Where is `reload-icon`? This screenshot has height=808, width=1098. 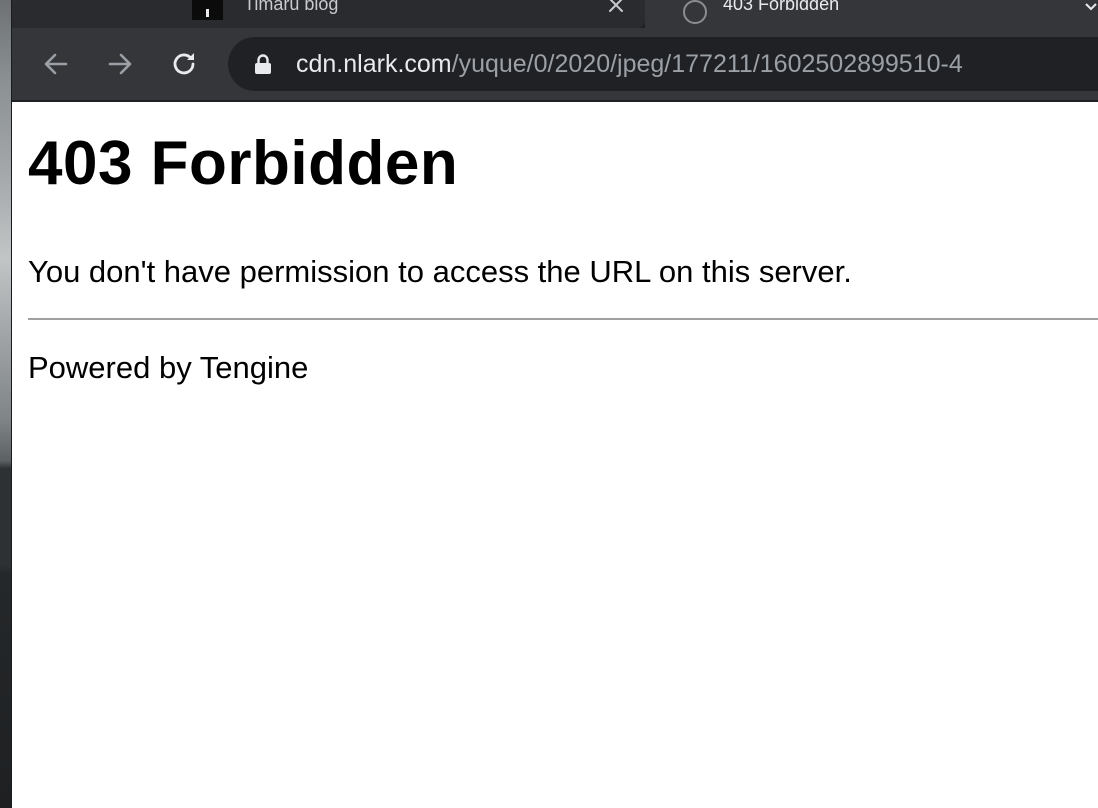
reload-icon is located at coordinates (184, 64).